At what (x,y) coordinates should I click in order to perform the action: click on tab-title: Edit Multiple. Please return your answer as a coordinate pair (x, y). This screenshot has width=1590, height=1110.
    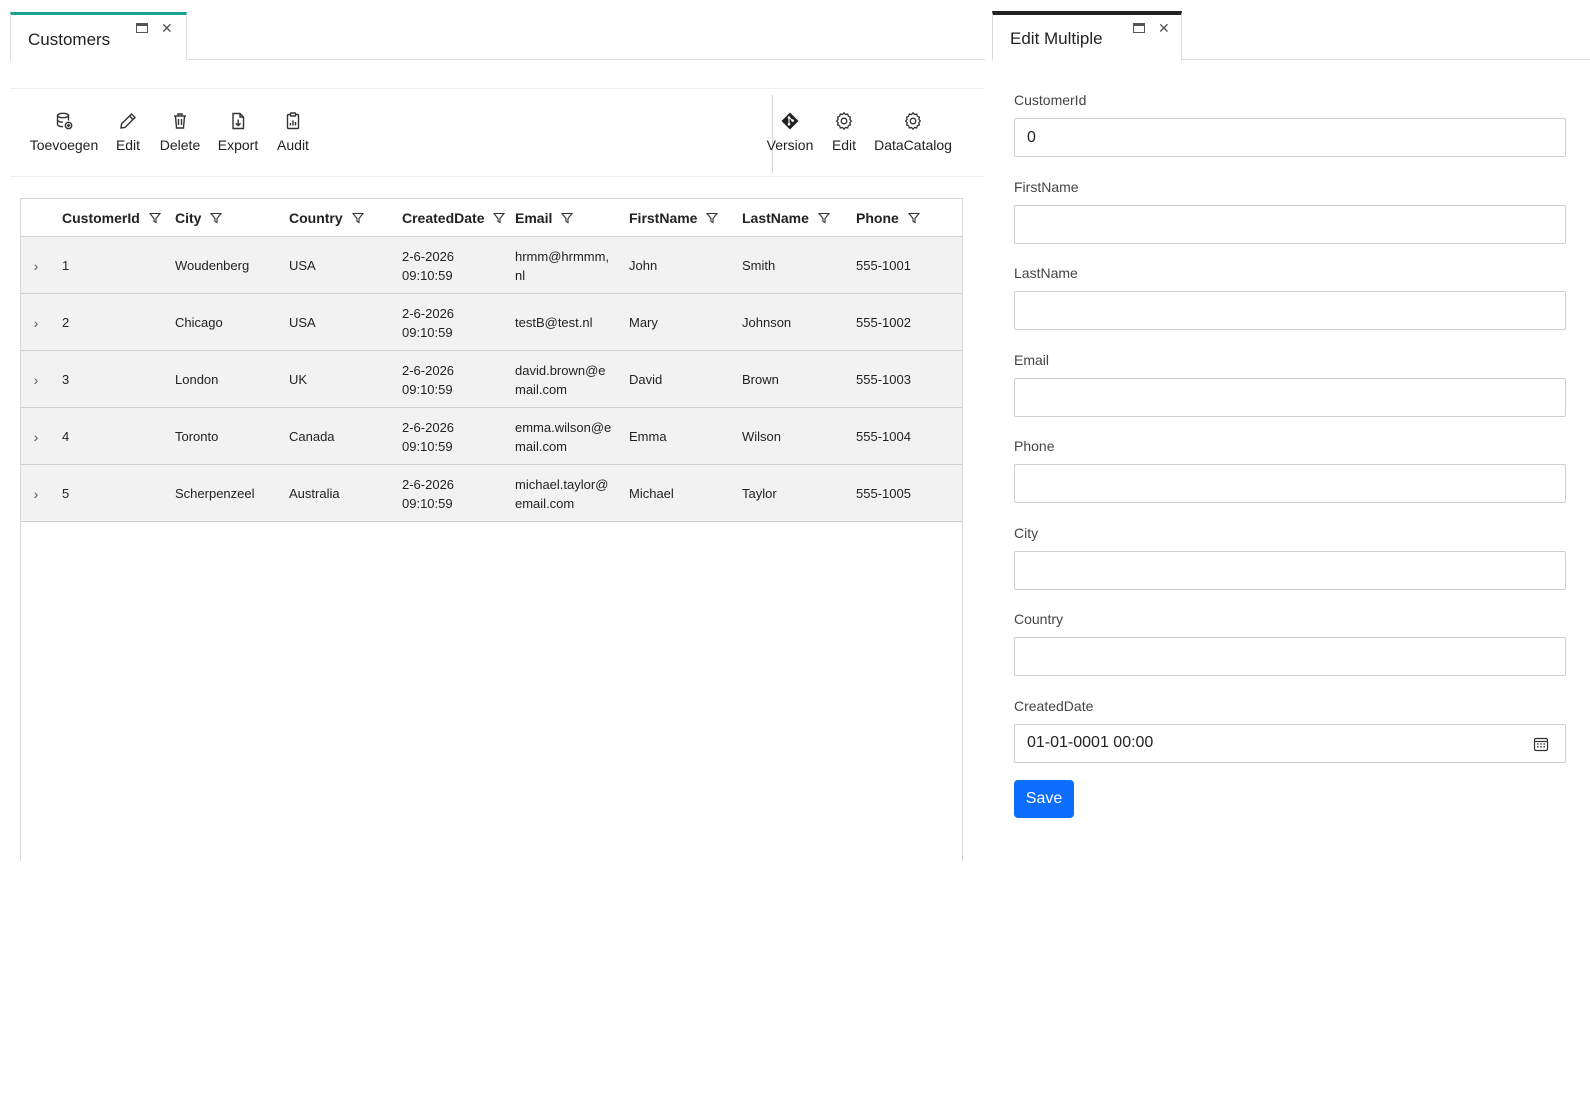
    Looking at the image, I should click on (1056, 38).